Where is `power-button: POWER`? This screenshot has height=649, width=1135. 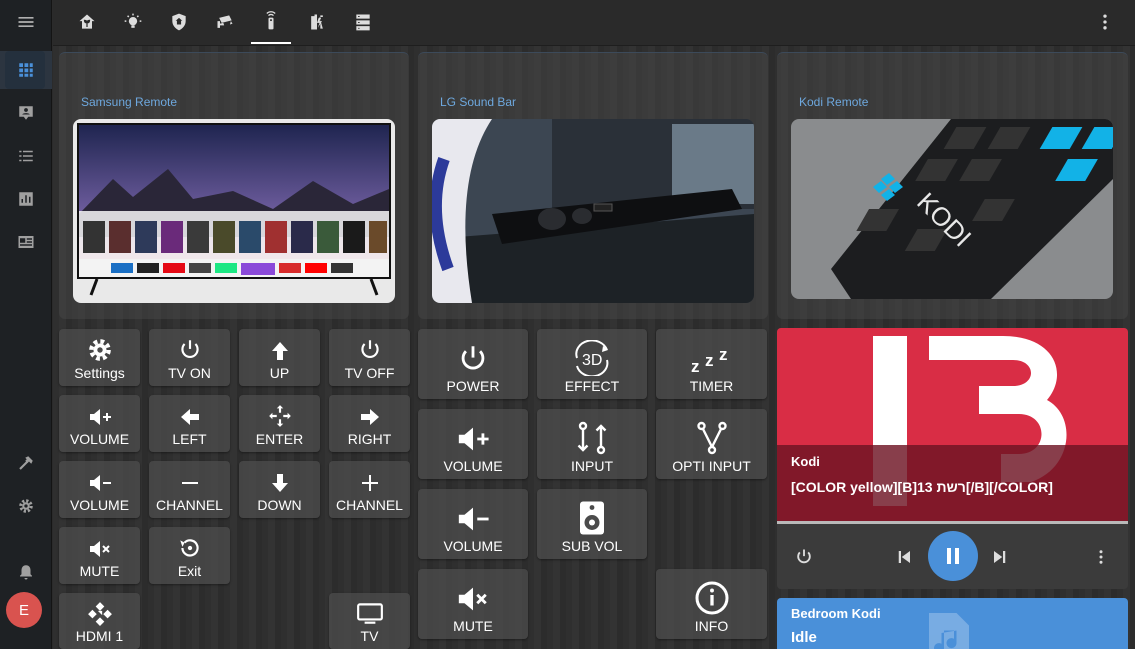 power-button: POWER is located at coordinates (473, 364).